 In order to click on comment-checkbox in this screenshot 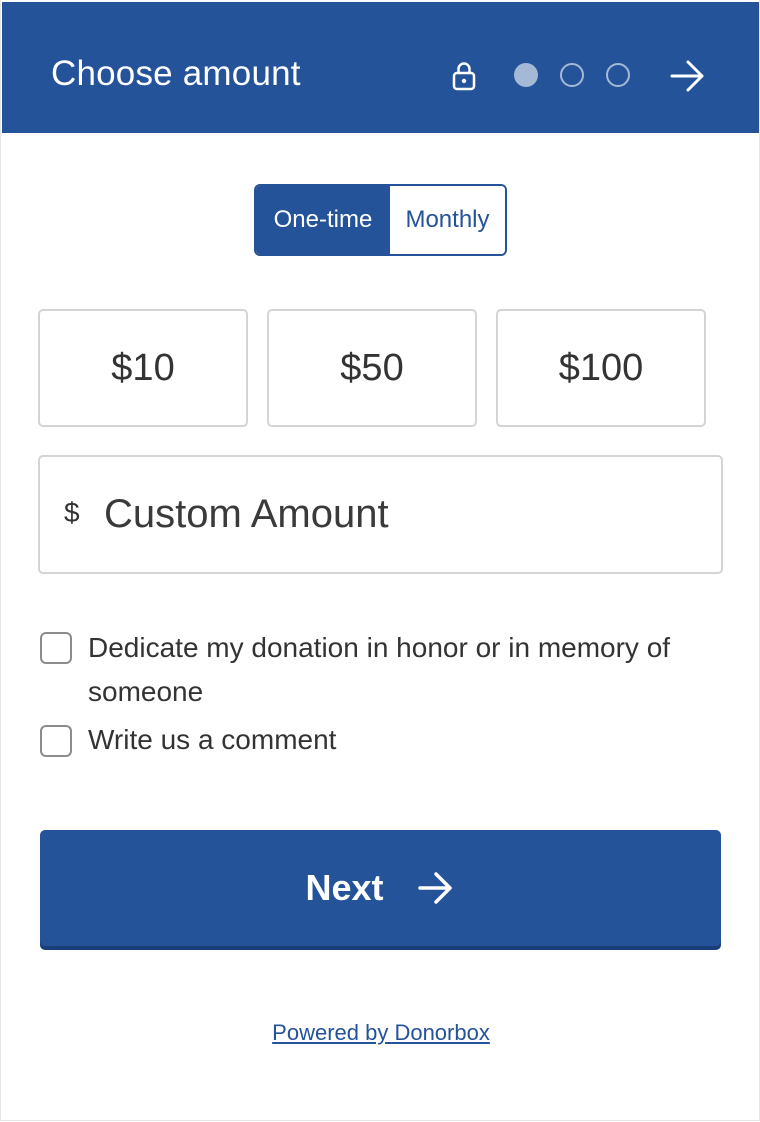, I will do `click(56, 741)`.